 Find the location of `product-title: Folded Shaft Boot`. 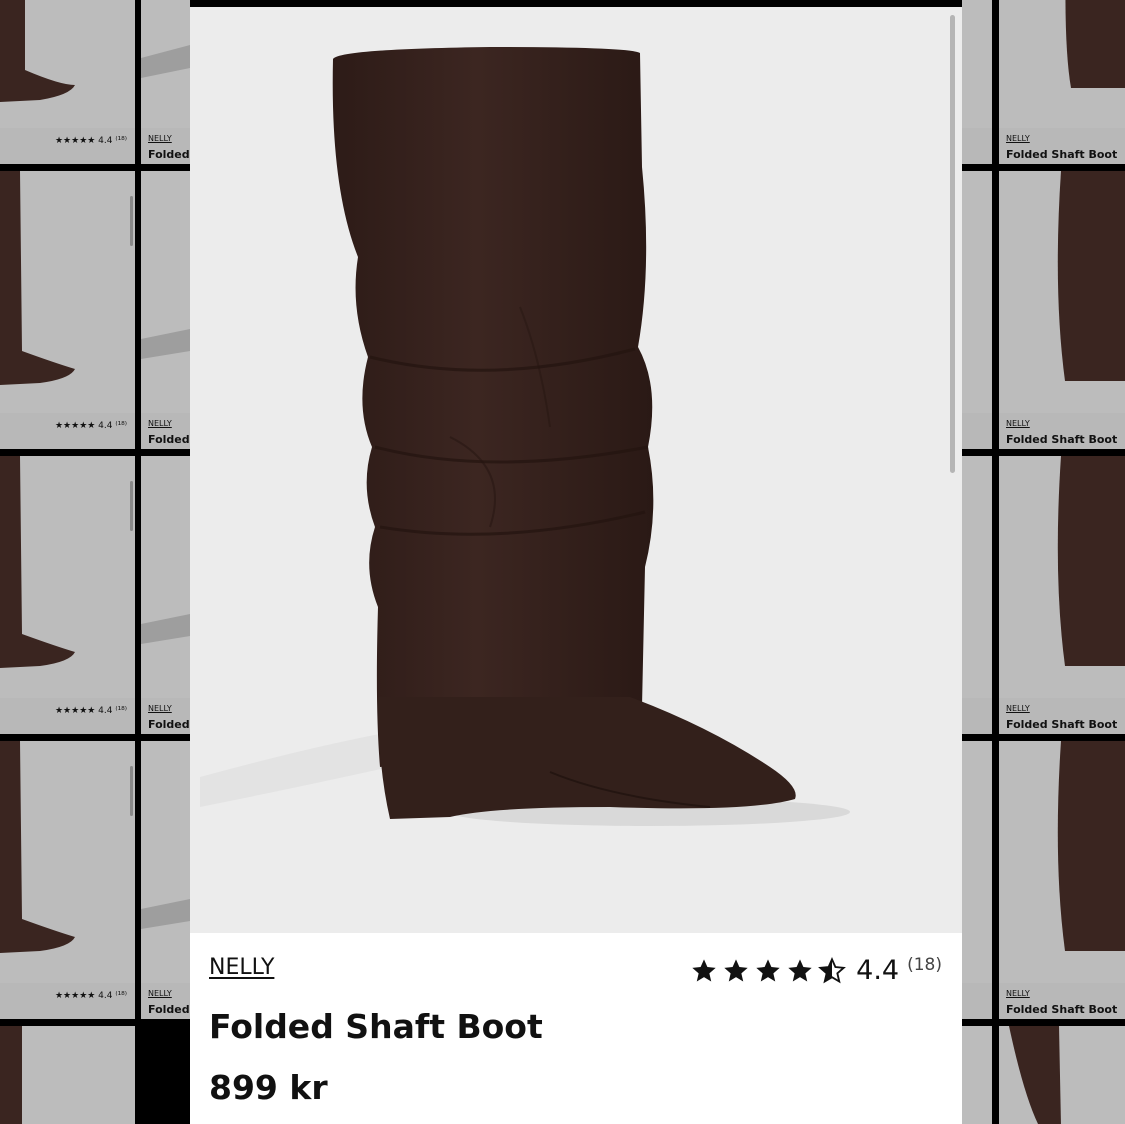

product-title: Folded Shaft Boot is located at coordinates (376, 1026).